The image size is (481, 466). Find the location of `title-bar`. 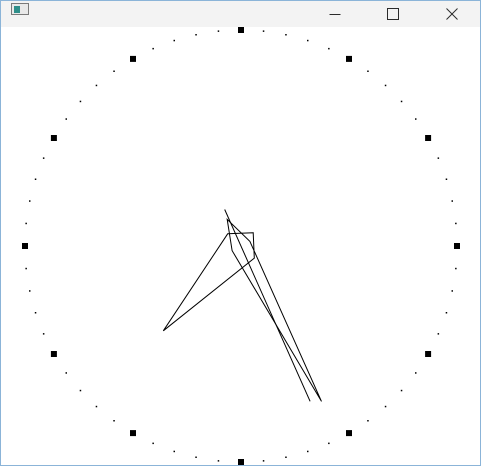

title-bar is located at coordinates (240, 14).